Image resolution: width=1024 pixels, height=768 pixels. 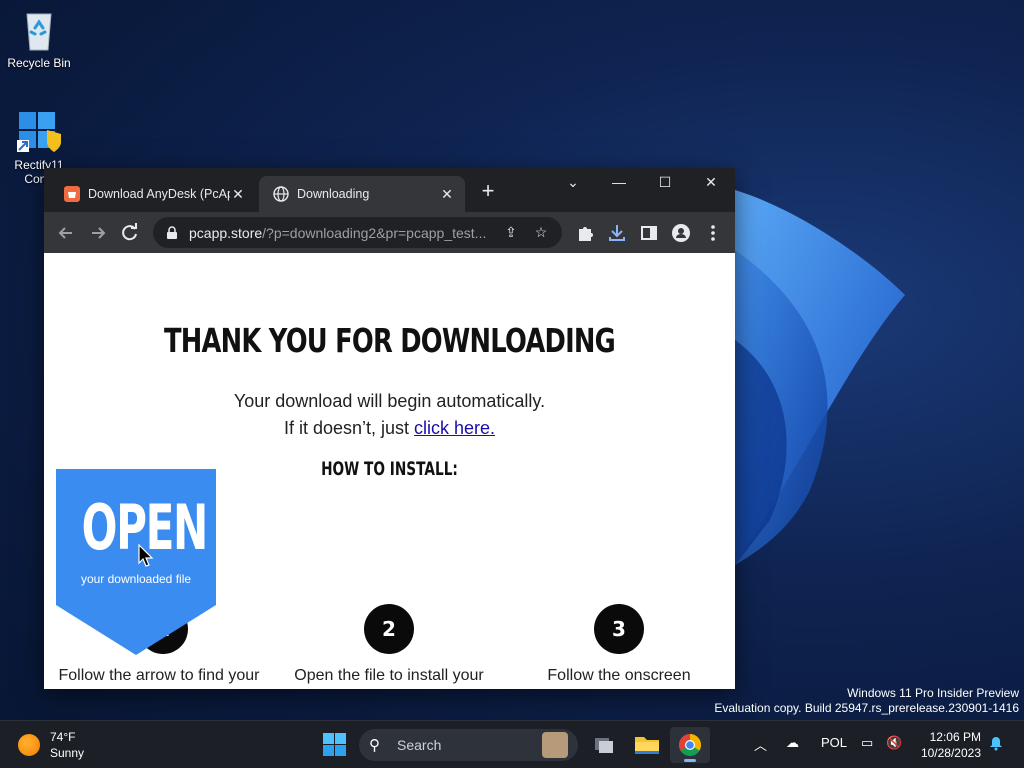 I want to click on step-3-text: Follow the onscreen, so click(x=619, y=675).